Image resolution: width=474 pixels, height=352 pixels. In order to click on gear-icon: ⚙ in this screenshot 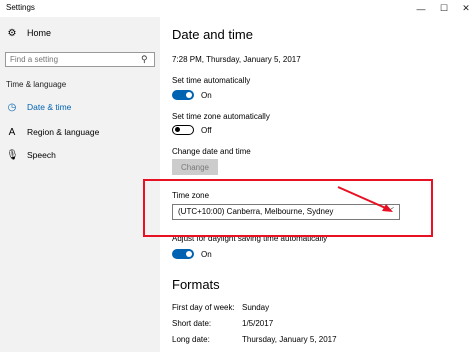, I will do `click(12, 33)`.